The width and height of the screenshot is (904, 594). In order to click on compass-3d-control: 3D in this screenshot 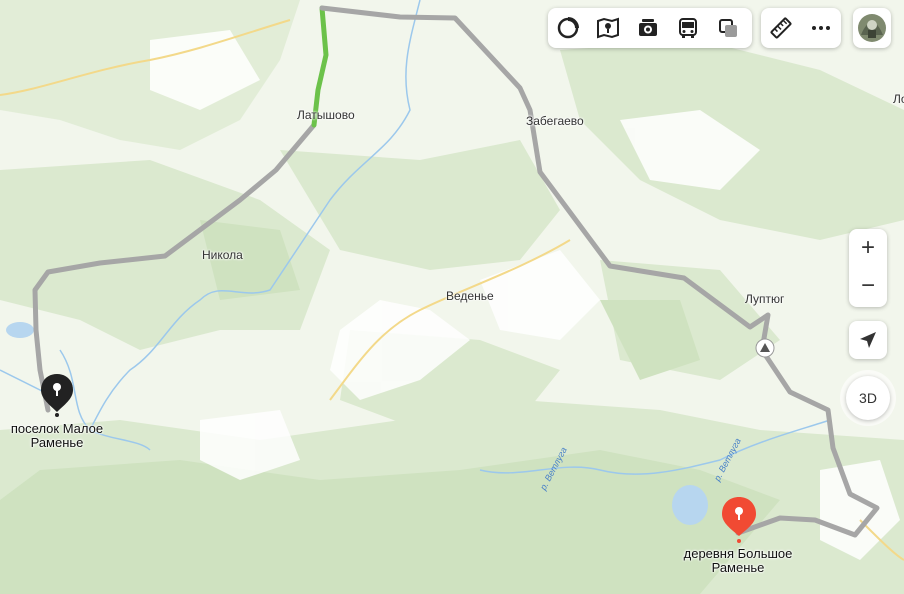, I will do `click(868, 398)`.